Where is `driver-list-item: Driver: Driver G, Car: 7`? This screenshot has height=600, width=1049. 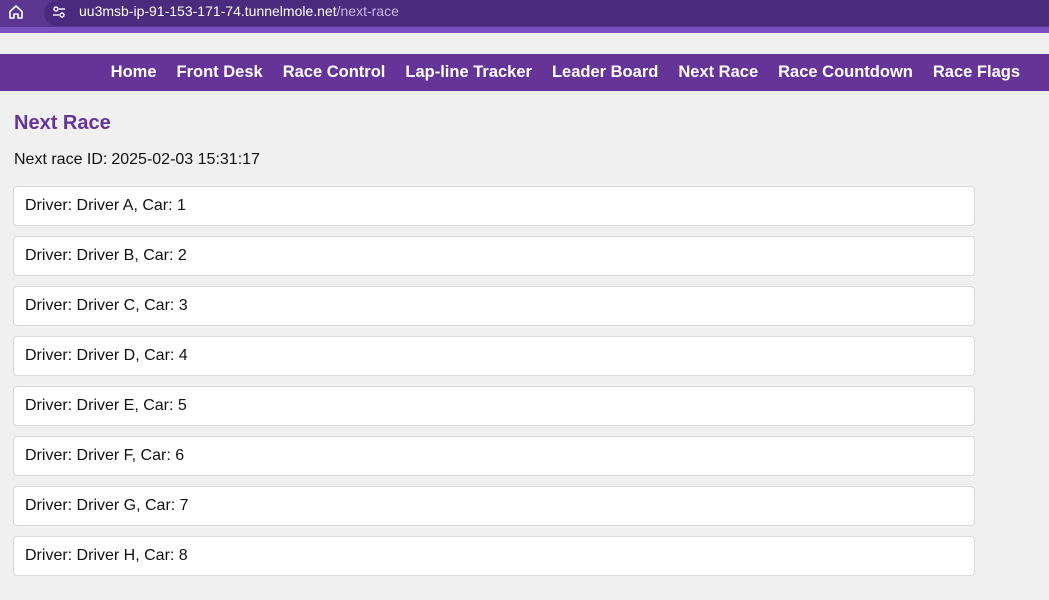 driver-list-item: Driver: Driver G, Car: 7 is located at coordinates (494, 506).